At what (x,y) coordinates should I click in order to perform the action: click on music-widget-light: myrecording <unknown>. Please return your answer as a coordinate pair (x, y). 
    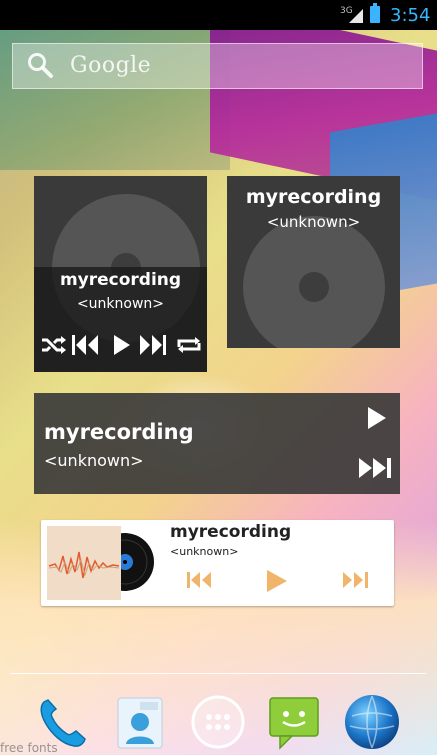
    Looking at the image, I should click on (217, 563).